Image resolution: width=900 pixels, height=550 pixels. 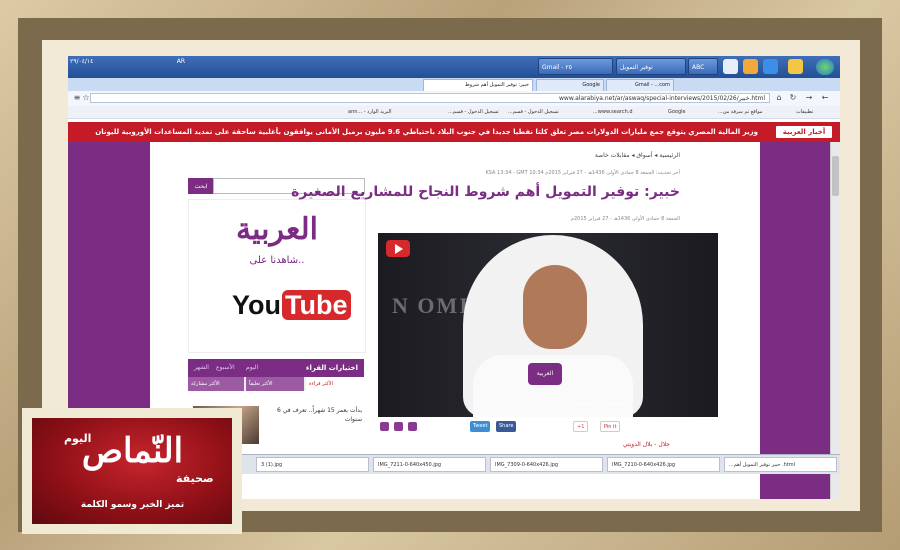 What do you see at coordinates (82, 61) in the screenshot?
I see `tray-date: ٢٩/٠٤/١٤` at bounding box center [82, 61].